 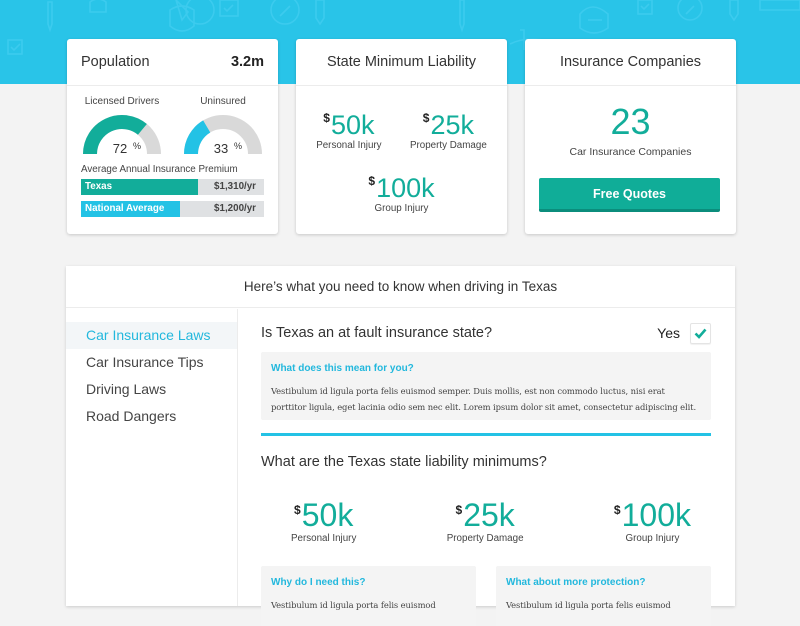 I want to click on liability-label: Property Damage, so click(x=448, y=145).